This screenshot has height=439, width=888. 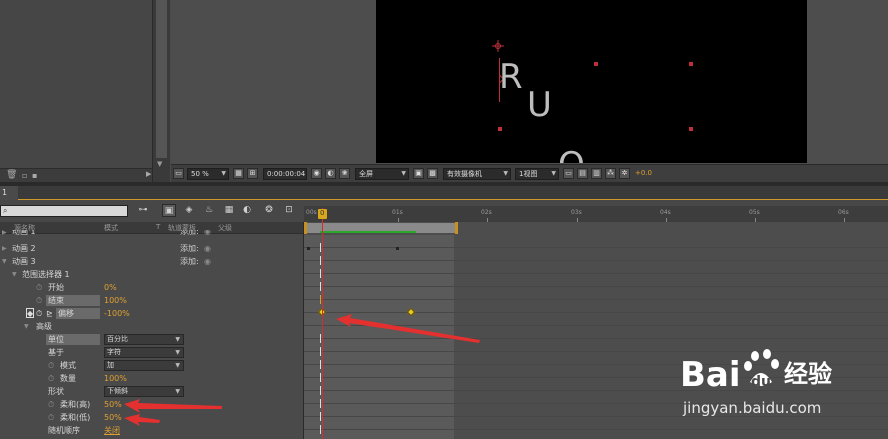 I want to click on watermark-bai-text: Bai, so click(x=710, y=375).